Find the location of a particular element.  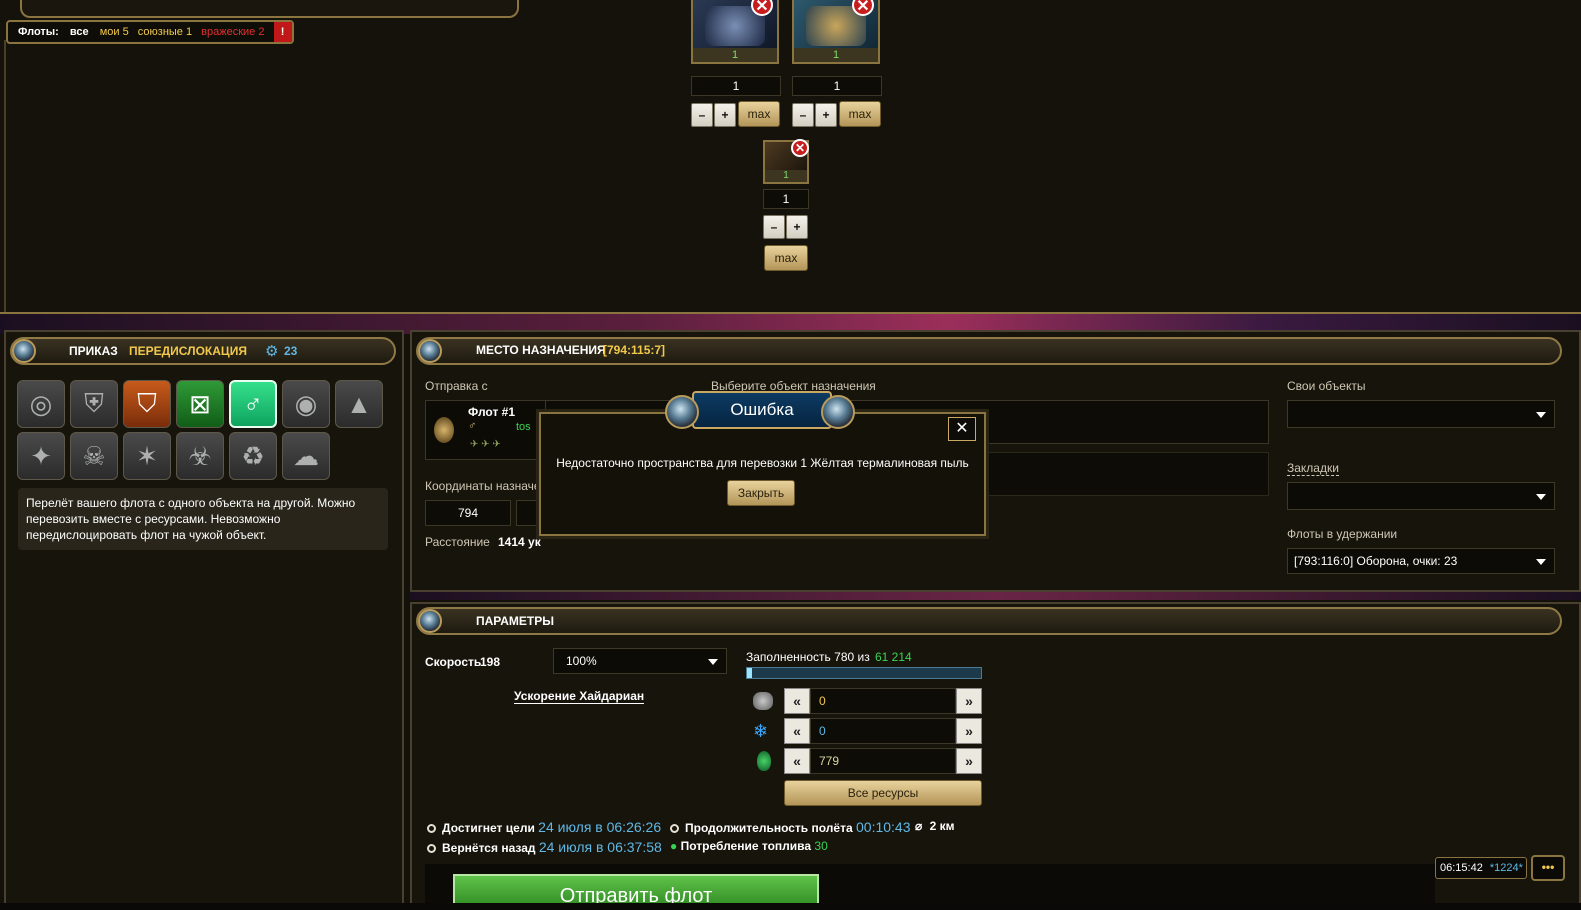

destination-coords: [794:115:7] is located at coordinates (634, 350).